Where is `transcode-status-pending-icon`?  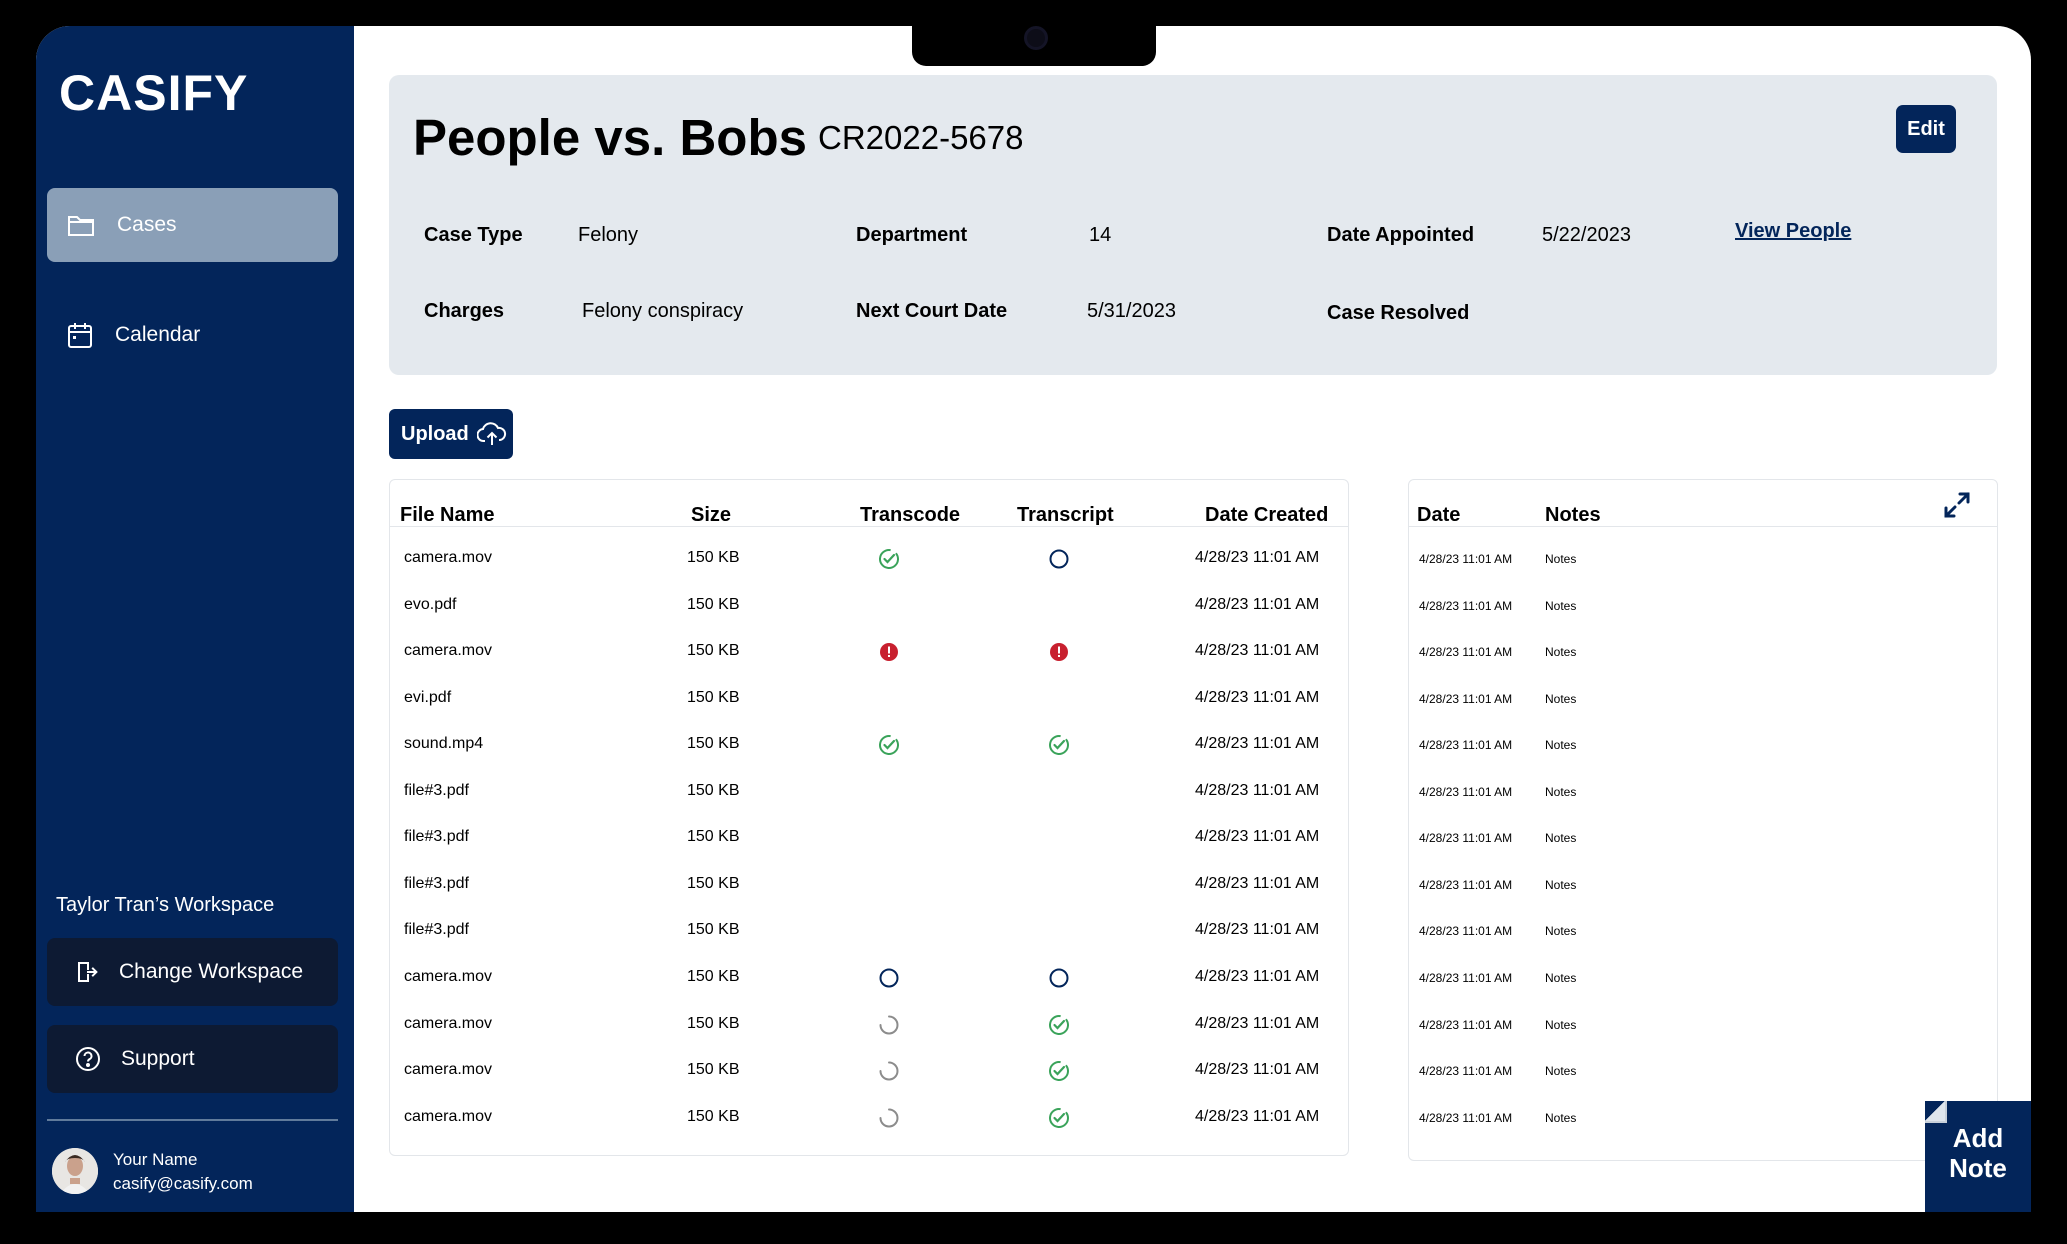 transcode-status-pending-icon is located at coordinates (889, 978).